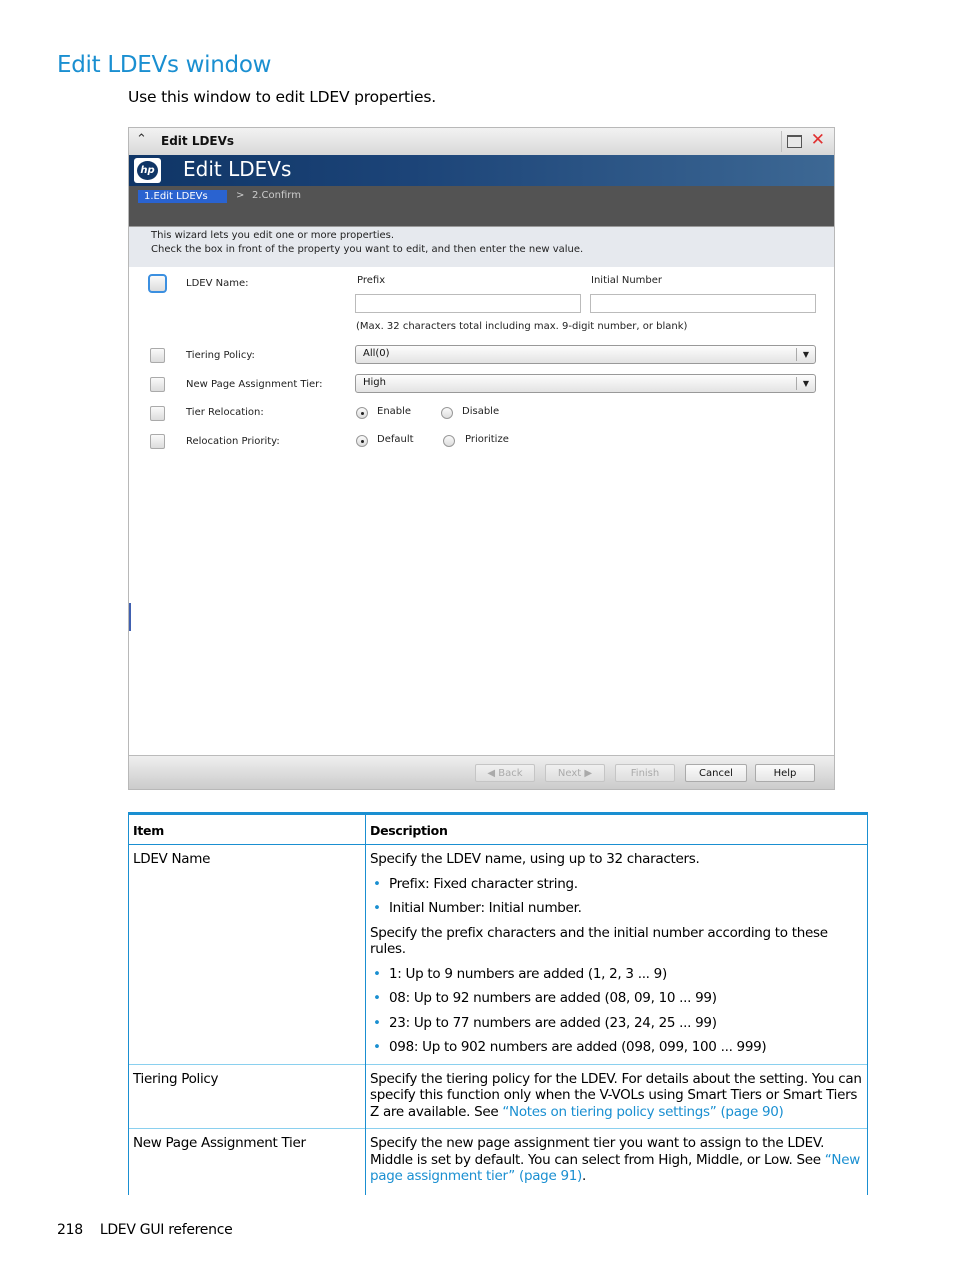 This screenshot has width=954, height=1271. Describe the element at coordinates (157, 384) in the screenshot. I see `new-page-tier-checkbox` at that location.